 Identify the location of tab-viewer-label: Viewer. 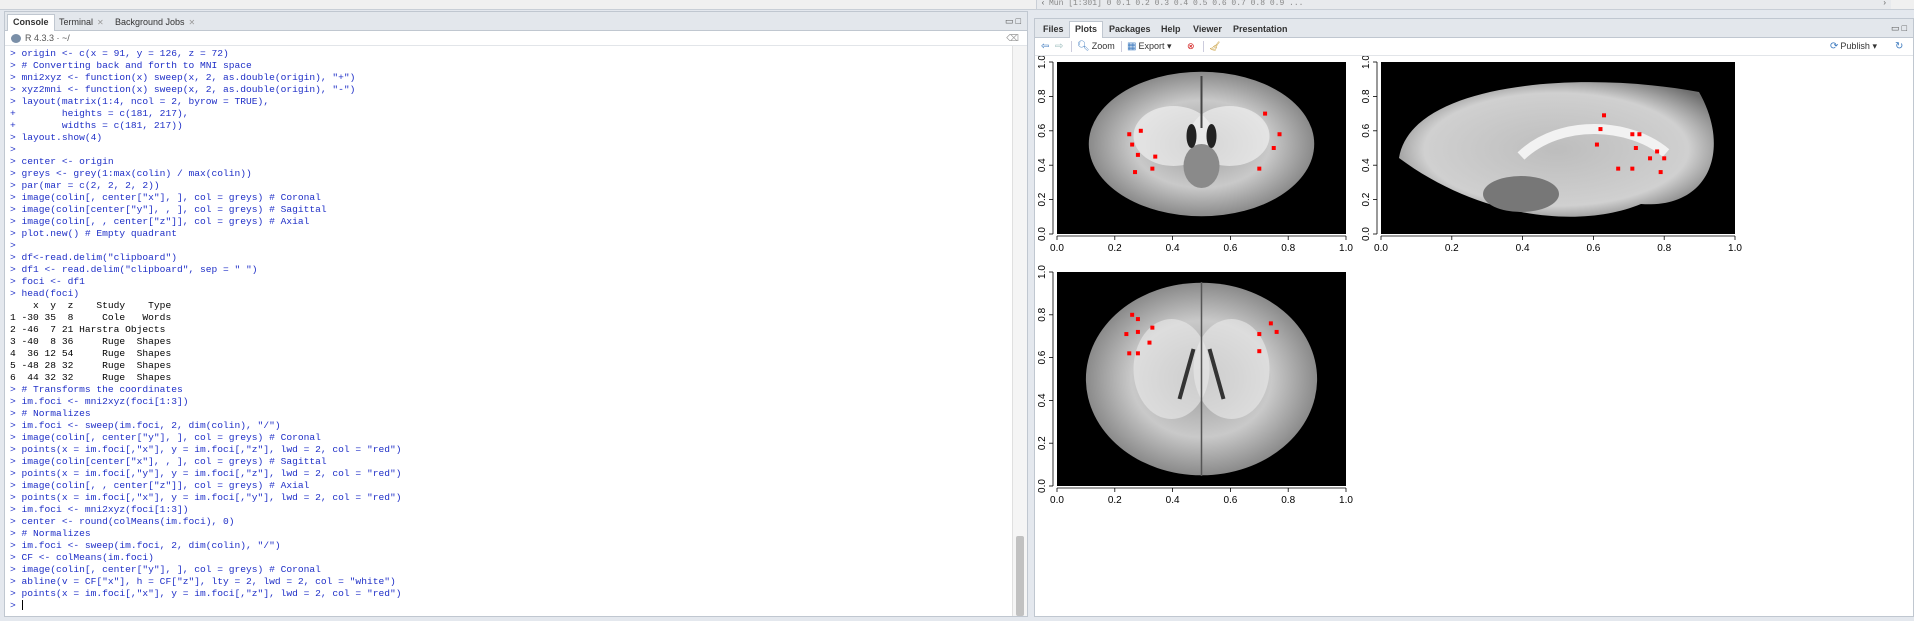
(1207, 29).